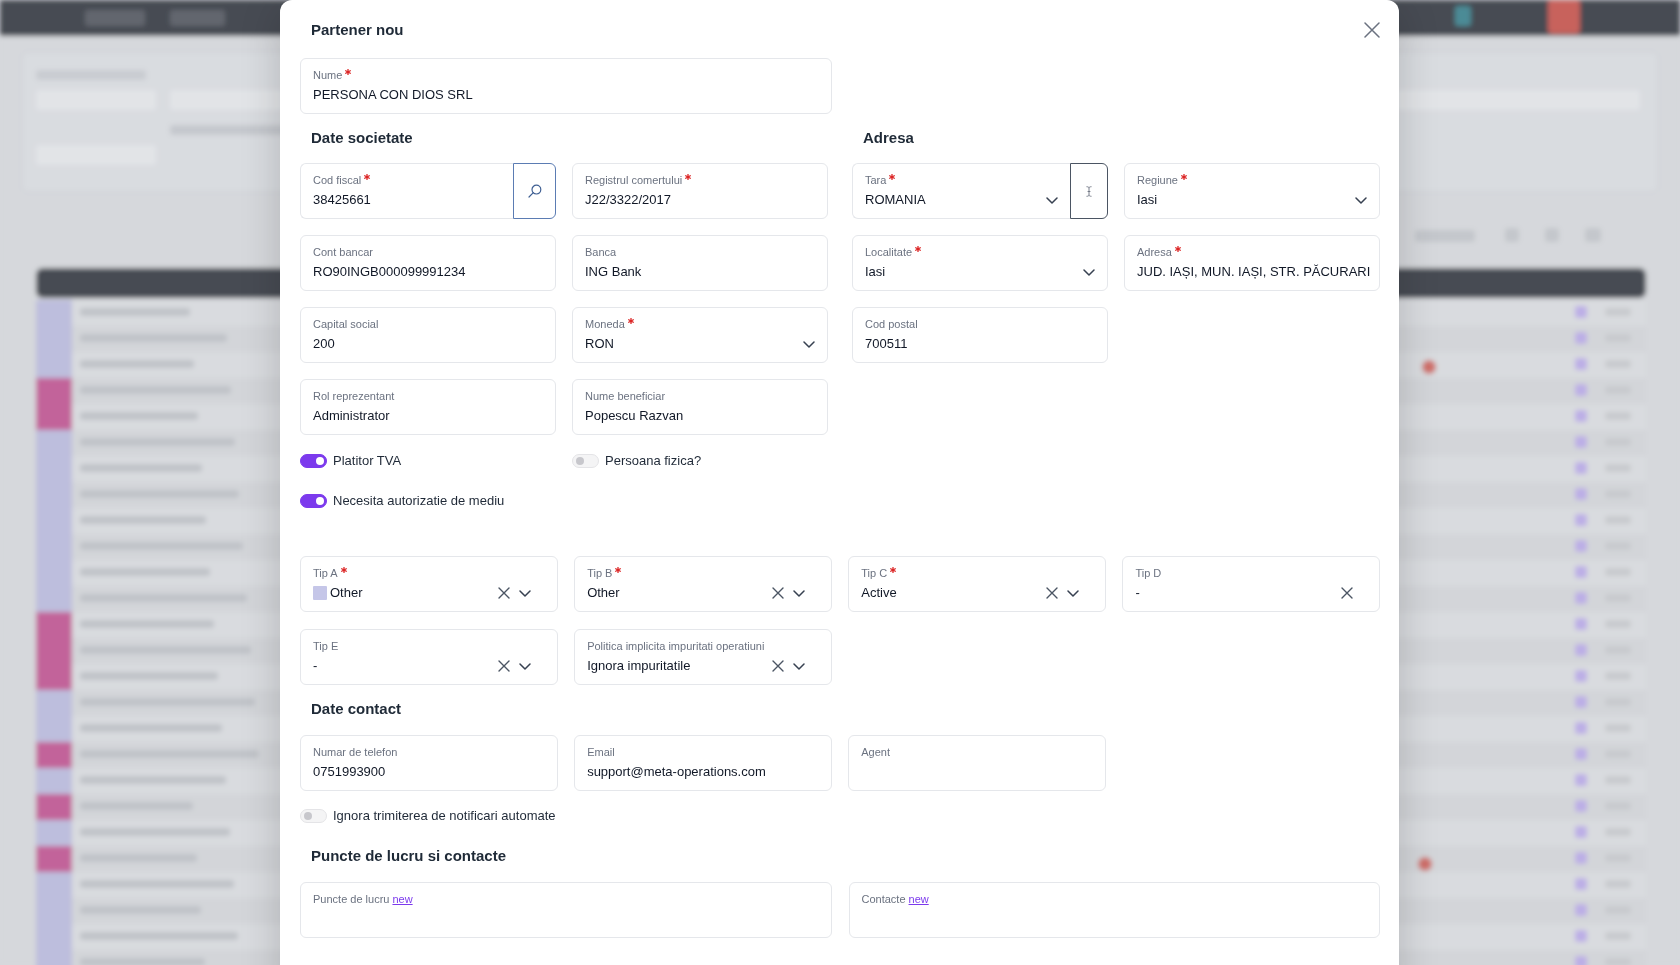 The height and width of the screenshot is (965, 1680). I want to click on text-field: Contacte new, so click(1114, 910).